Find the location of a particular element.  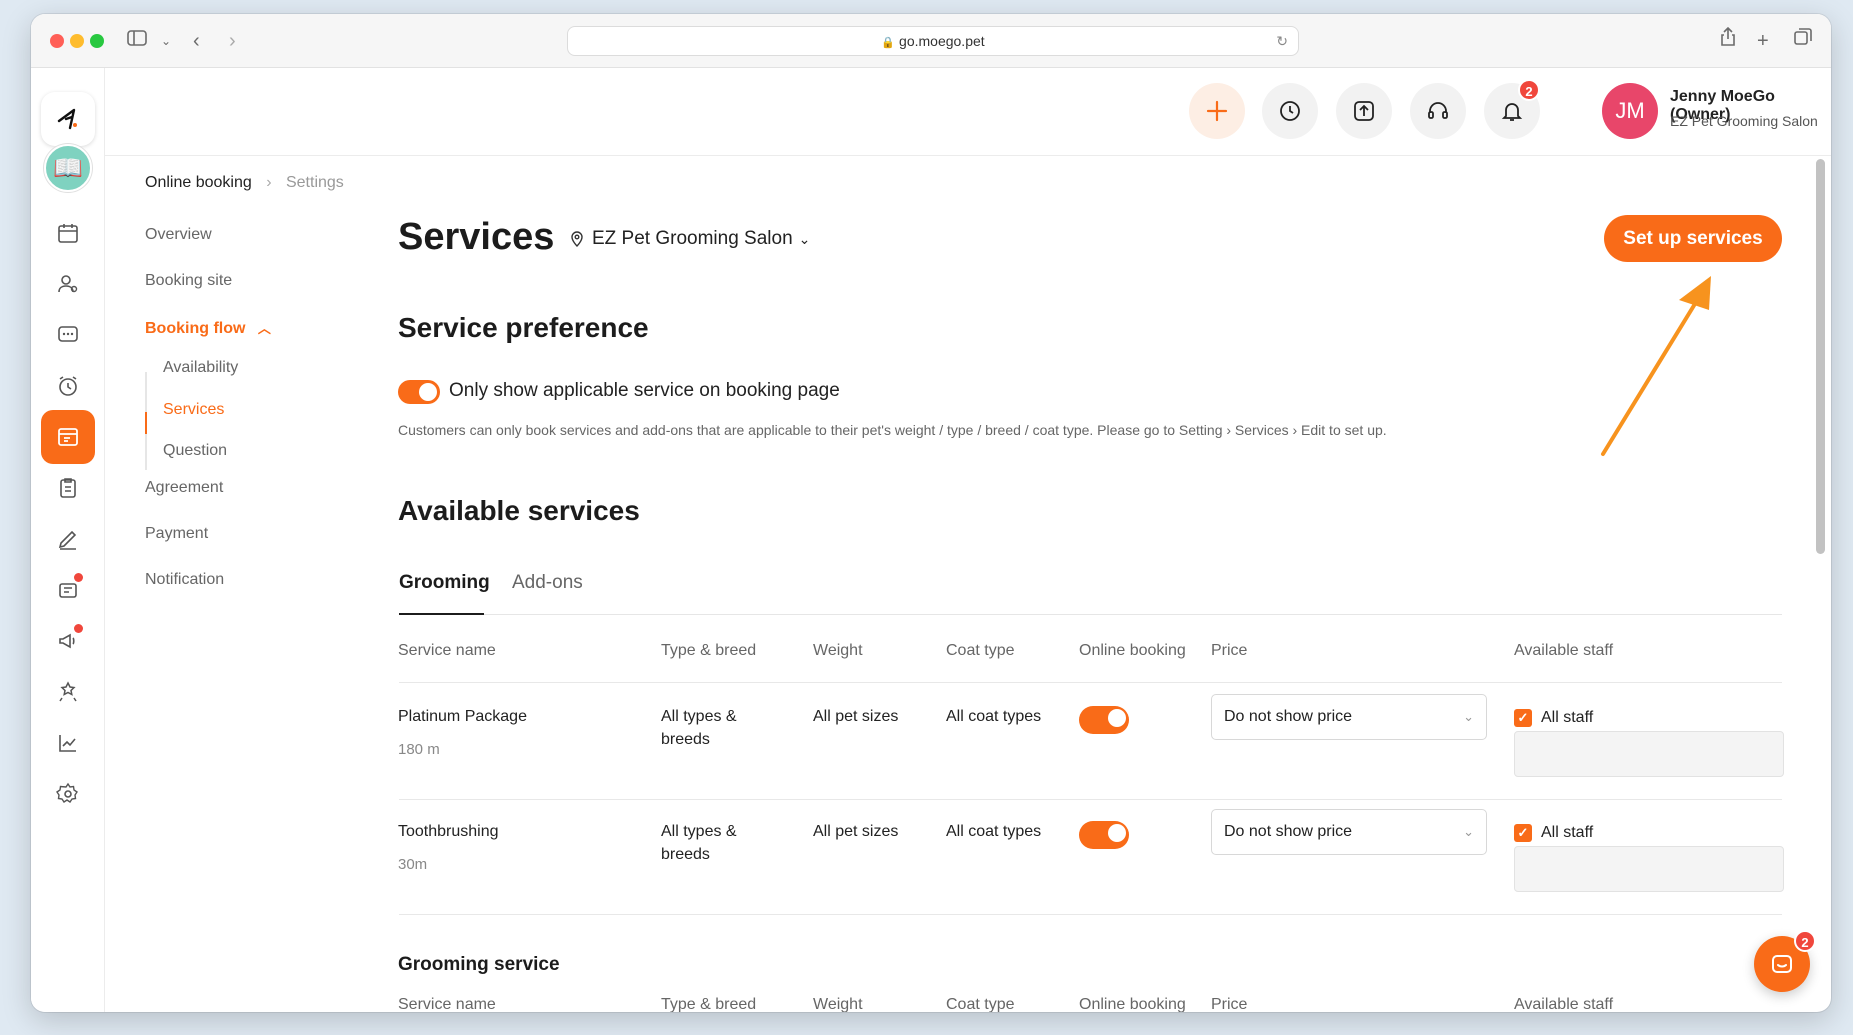

subnav-availability: Availability is located at coordinates (200, 368).